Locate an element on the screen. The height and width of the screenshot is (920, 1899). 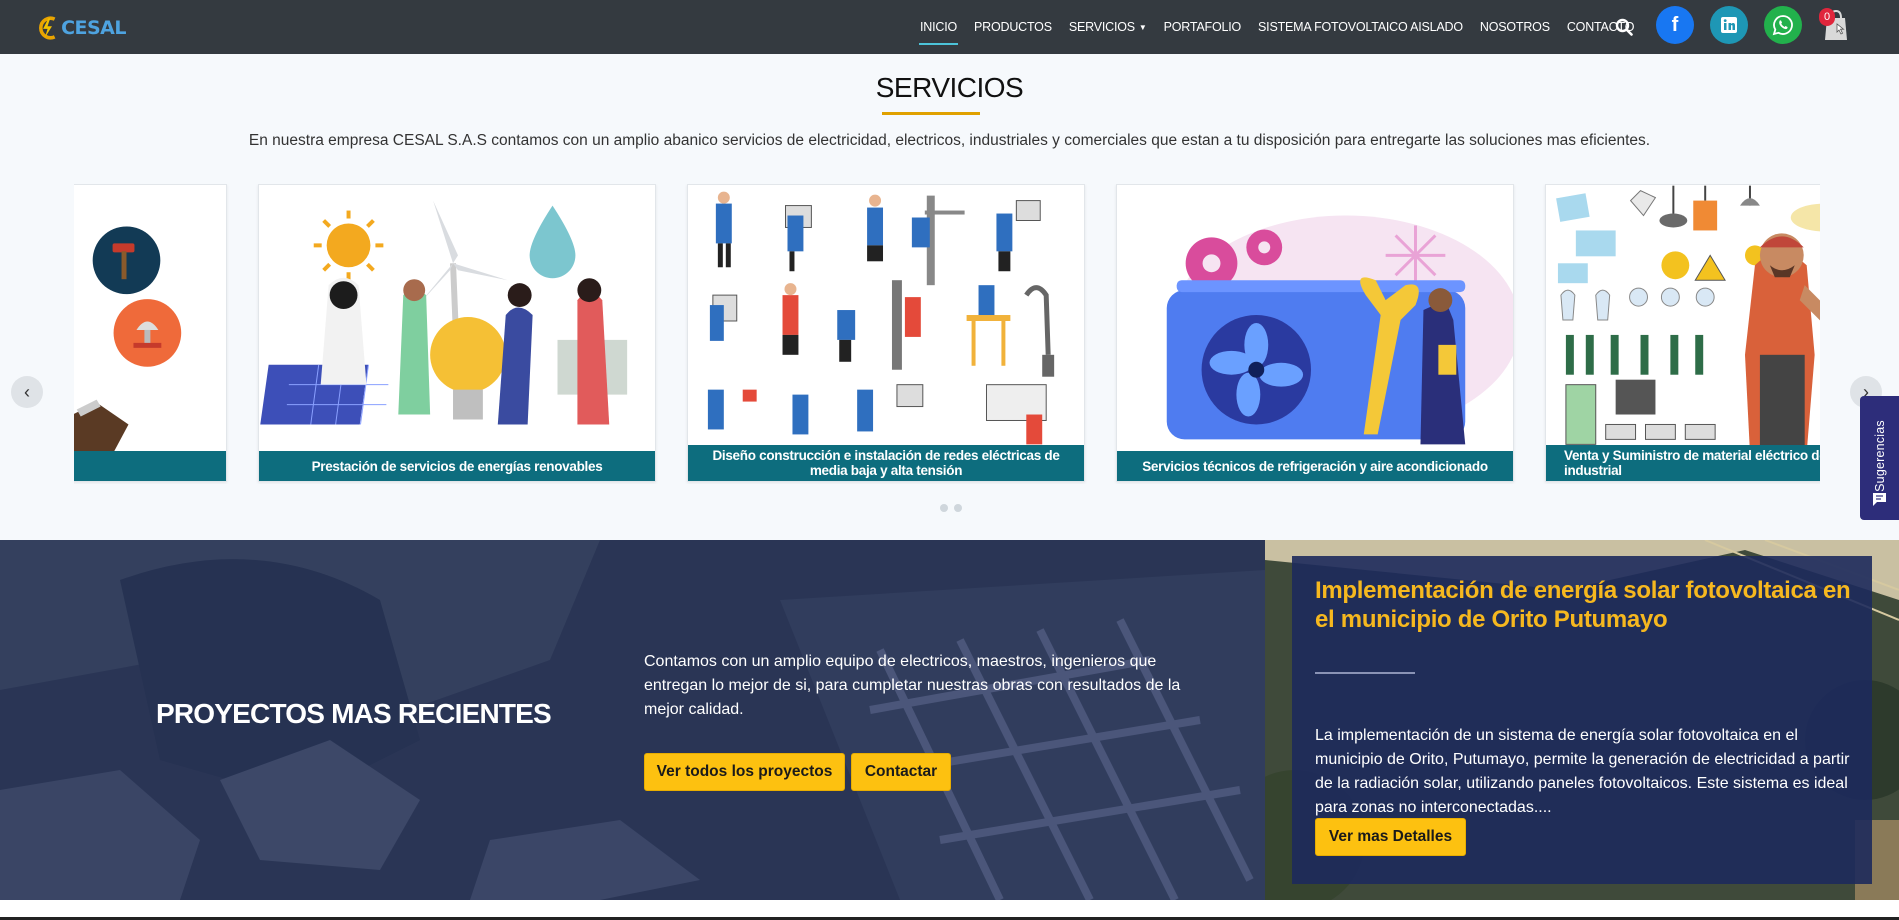
logo: CESAL is located at coordinates (81, 28).